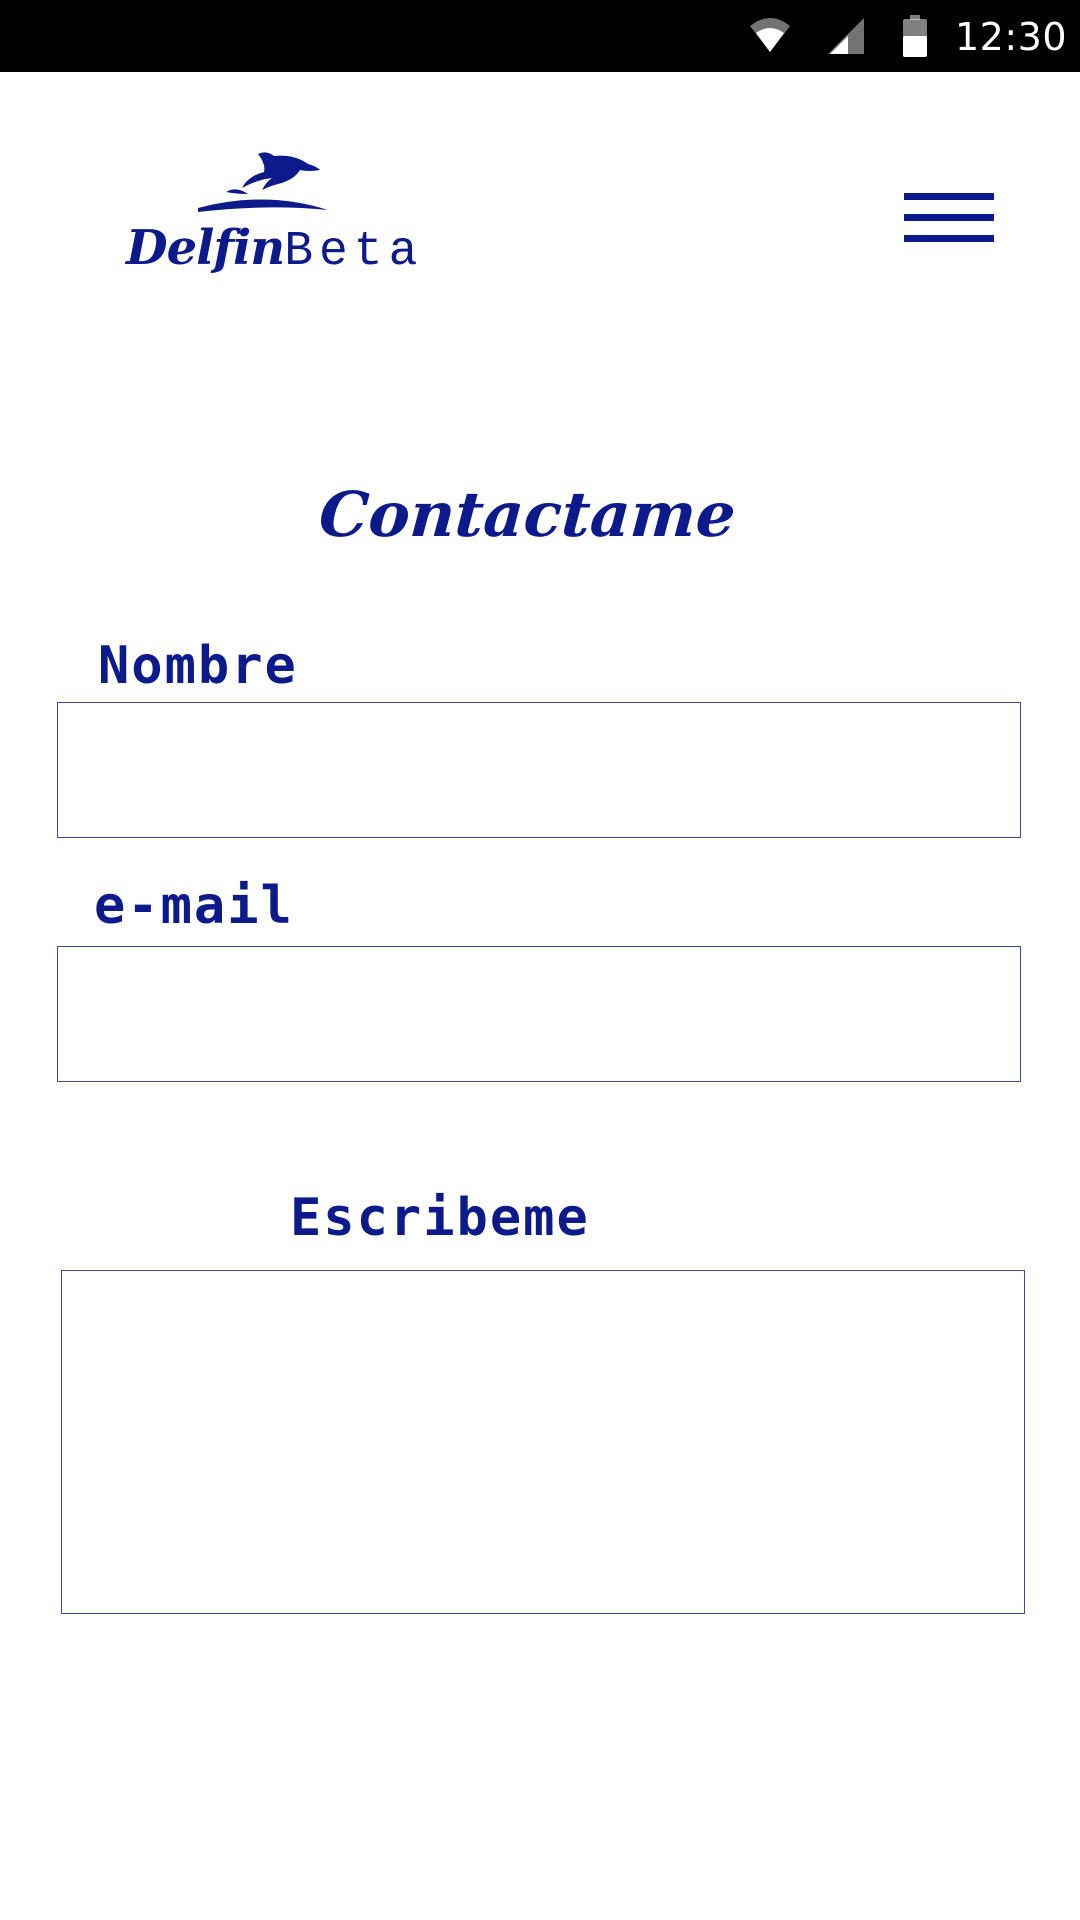 The height and width of the screenshot is (1920, 1080). What do you see at coordinates (198, 666) in the screenshot?
I see `name-label: Nombre` at bounding box center [198, 666].